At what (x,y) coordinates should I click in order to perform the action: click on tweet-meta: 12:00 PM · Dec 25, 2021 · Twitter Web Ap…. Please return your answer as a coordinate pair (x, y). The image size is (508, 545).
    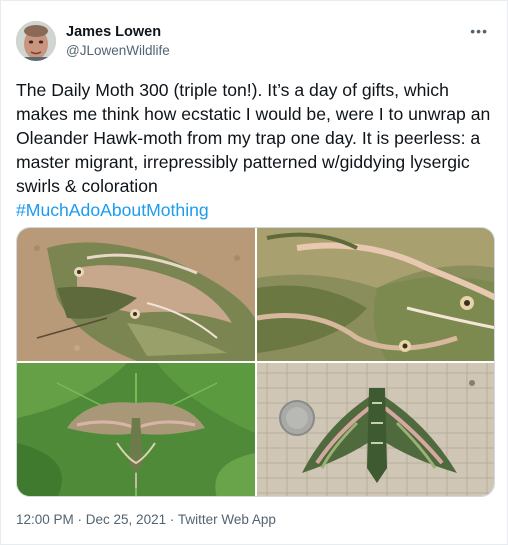
    Looking at the image, I should click on (146, 519).